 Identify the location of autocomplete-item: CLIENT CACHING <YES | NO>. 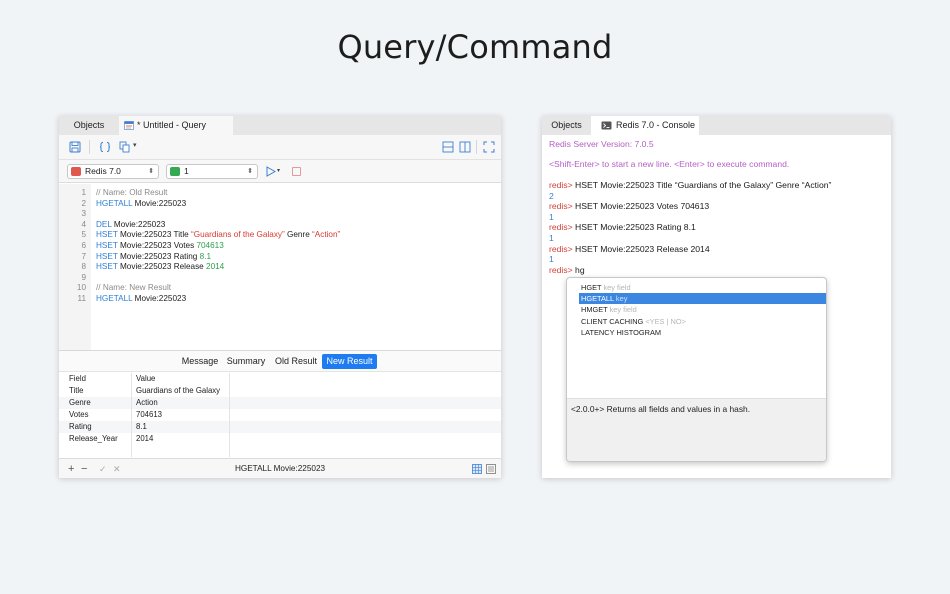
(702, 321).